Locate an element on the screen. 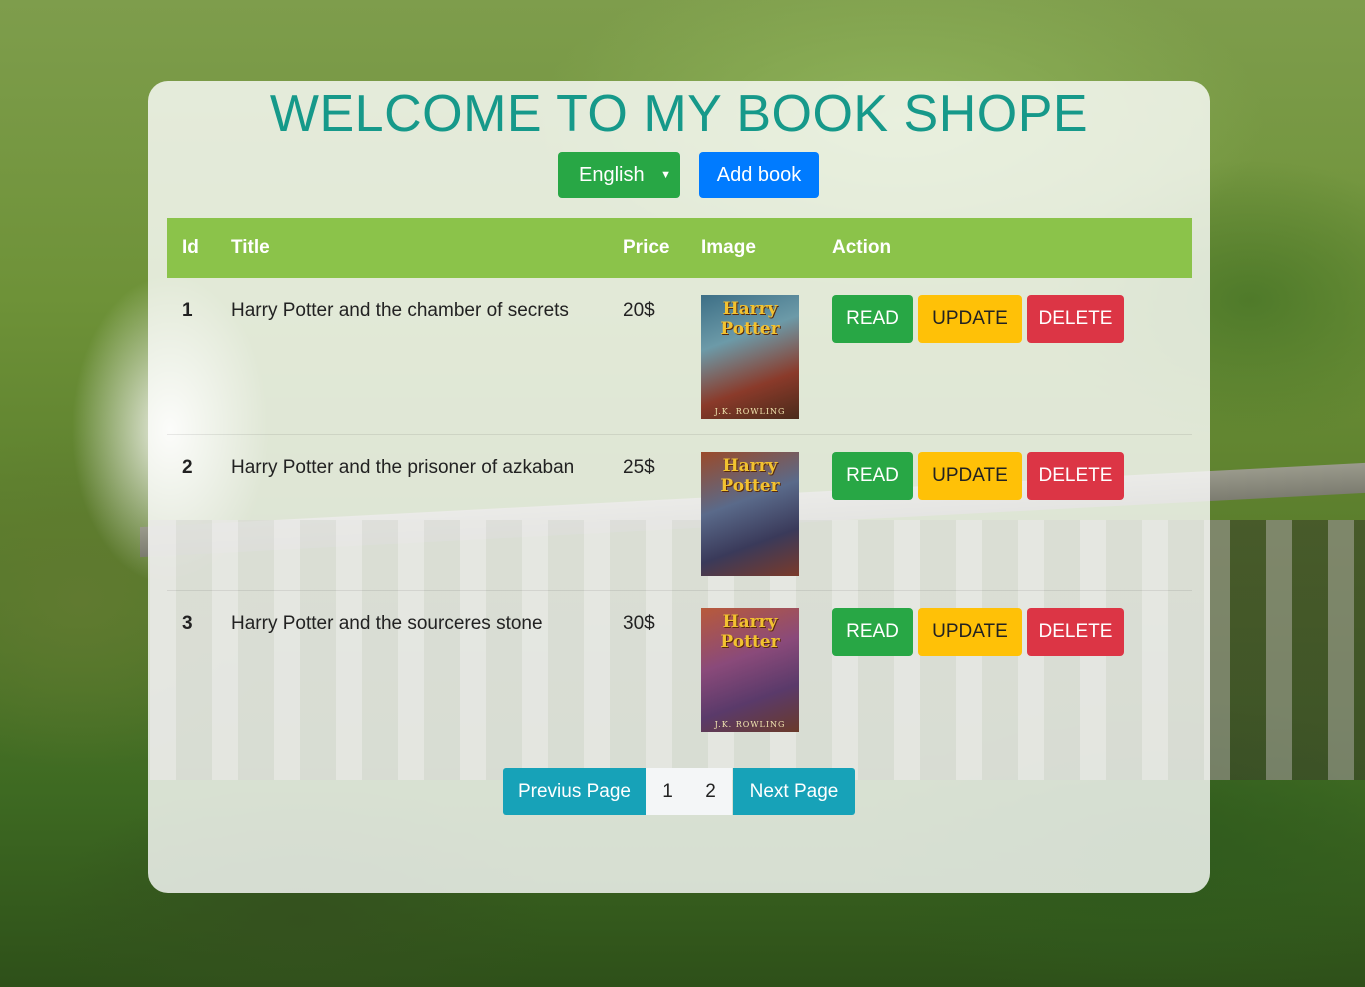  caret-down-icon: ▼ is located at coordinates (665, 175).